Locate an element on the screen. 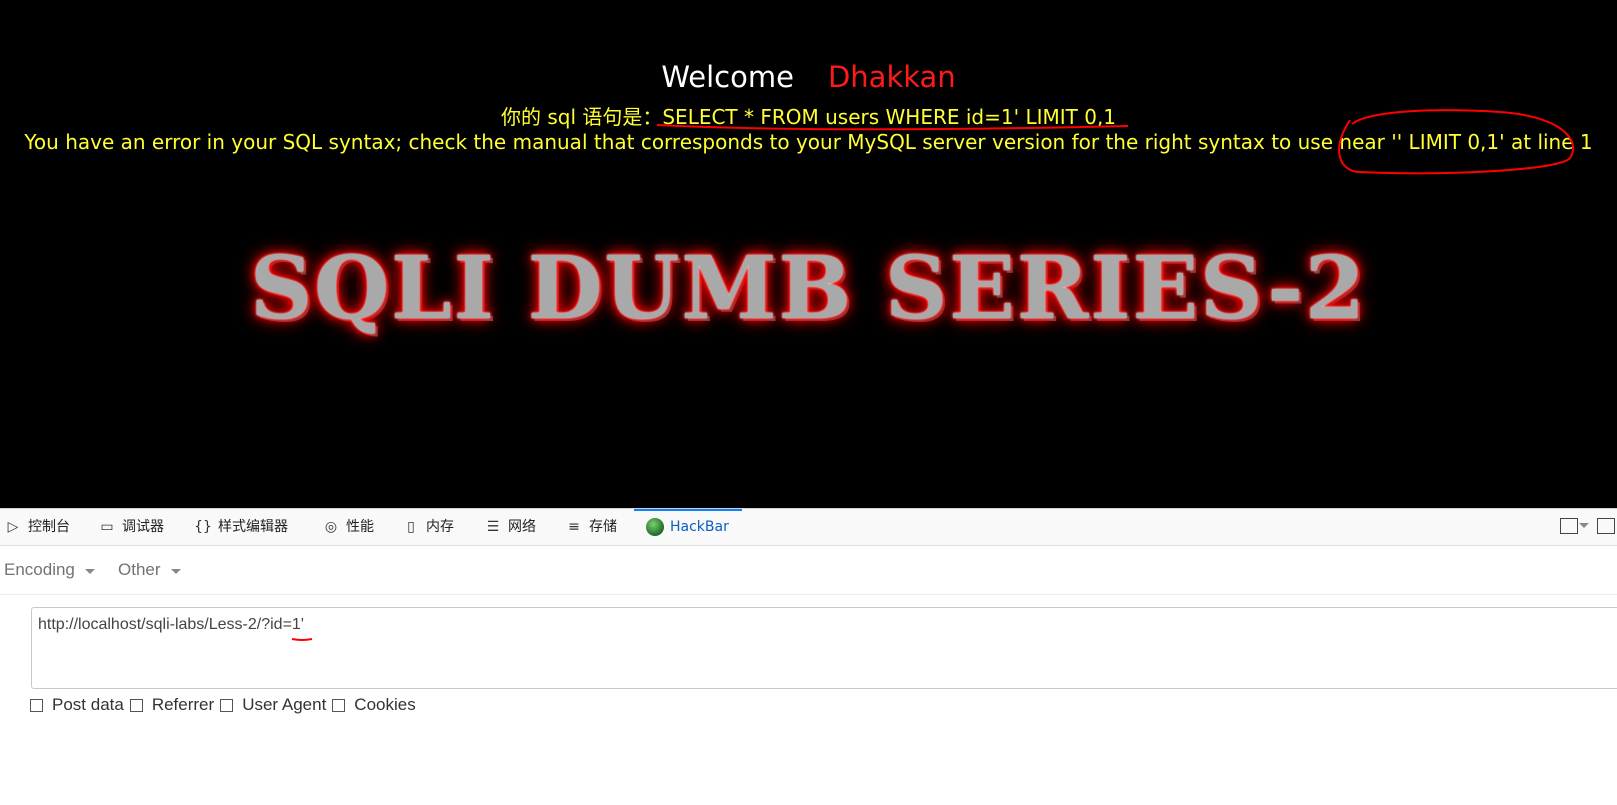 The height and width of the screenshot is (805, 1617). url-param-value: 1' is located at coordinates (302, 628).